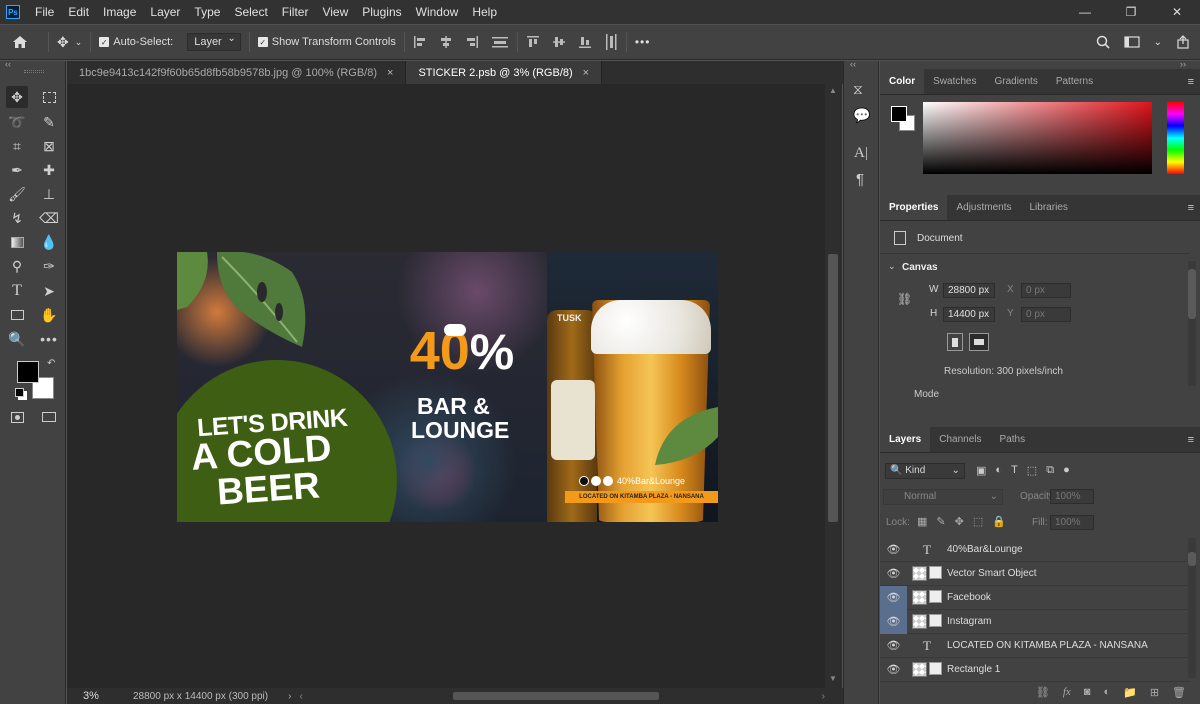 Image resolution: width=1200 pixels, height=704 pixels. Describe the element at coordinates (49, 339) in the screenshot. I see `edit-toolbar-icon: •••` at that location.